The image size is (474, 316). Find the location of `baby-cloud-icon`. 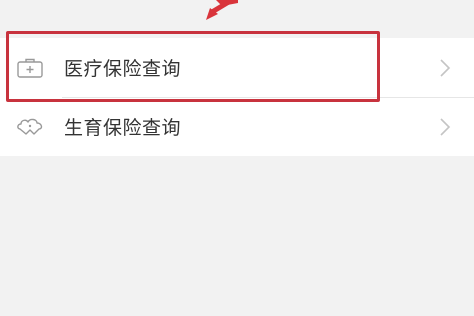

baby-cloud-icon is located at coordinates (30, 127).